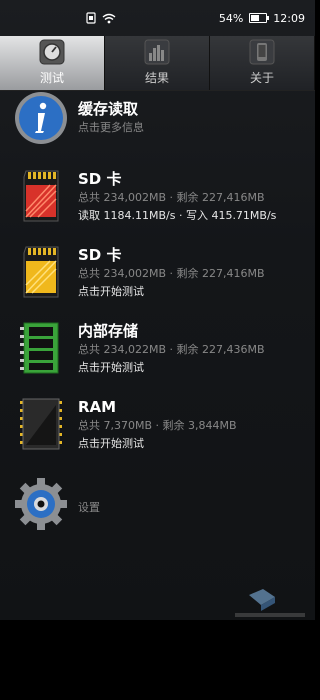  I want to click on watermark-logo, so click(270, 603).